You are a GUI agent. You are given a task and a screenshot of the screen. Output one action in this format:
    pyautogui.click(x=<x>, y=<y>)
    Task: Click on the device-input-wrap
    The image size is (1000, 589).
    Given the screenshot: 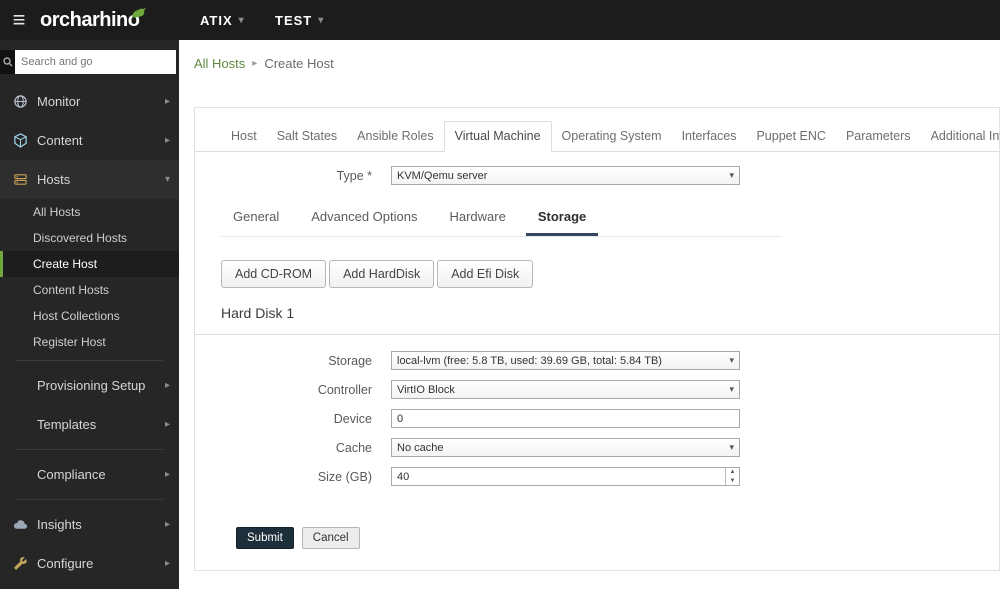 What is the action you would take?
    pyautogui.click(x=565, y=418)
    